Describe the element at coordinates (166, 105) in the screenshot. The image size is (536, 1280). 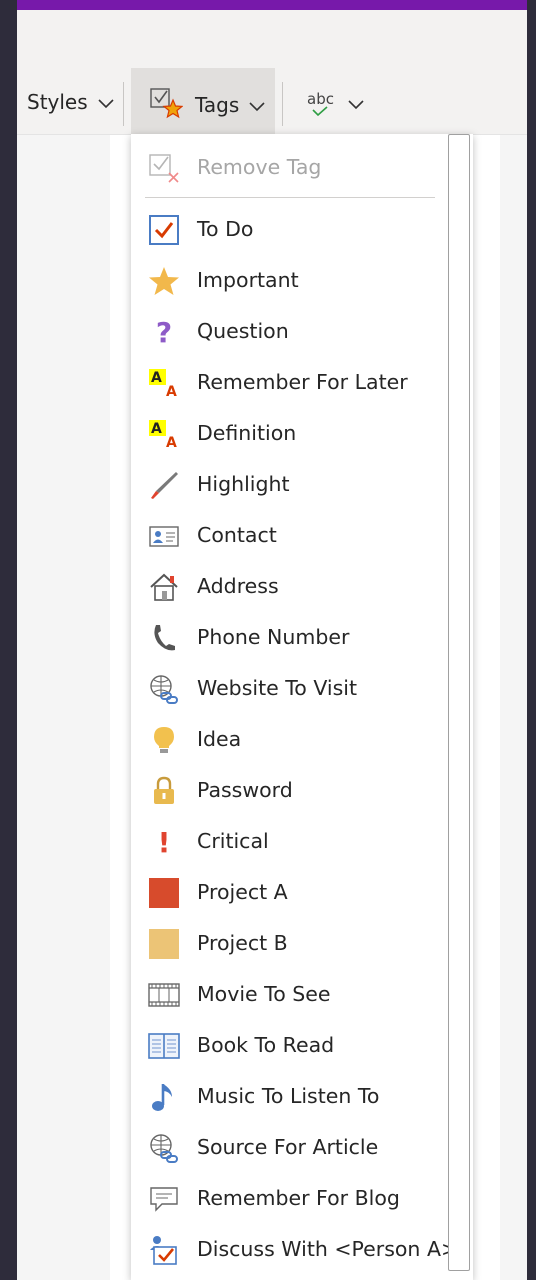
I see `tag-star-icon` at that location.